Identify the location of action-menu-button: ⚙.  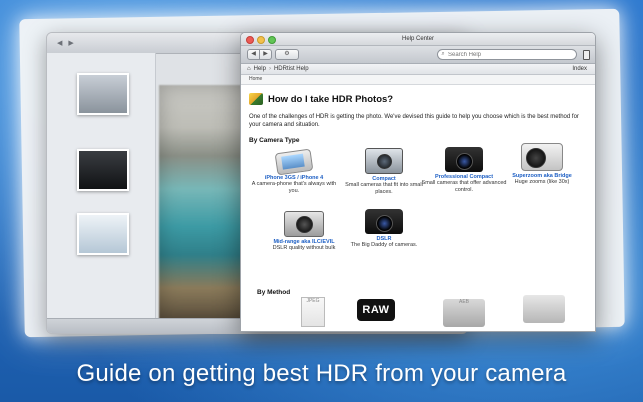
(287, 54).